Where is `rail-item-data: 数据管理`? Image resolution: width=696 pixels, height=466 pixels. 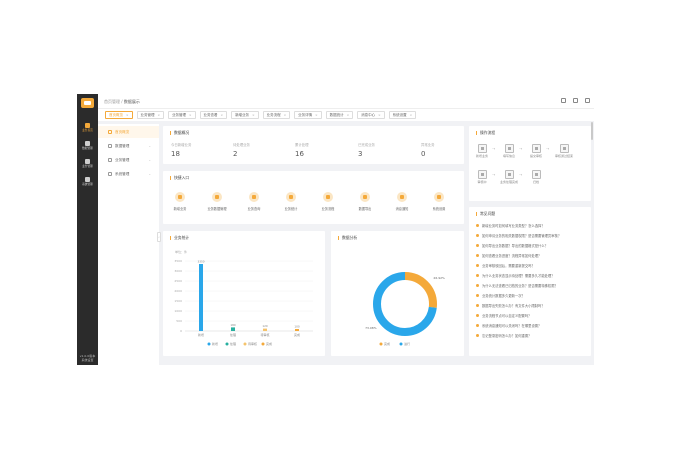 rail-item-data: 数据管理 is located at coordinates (87, 146).